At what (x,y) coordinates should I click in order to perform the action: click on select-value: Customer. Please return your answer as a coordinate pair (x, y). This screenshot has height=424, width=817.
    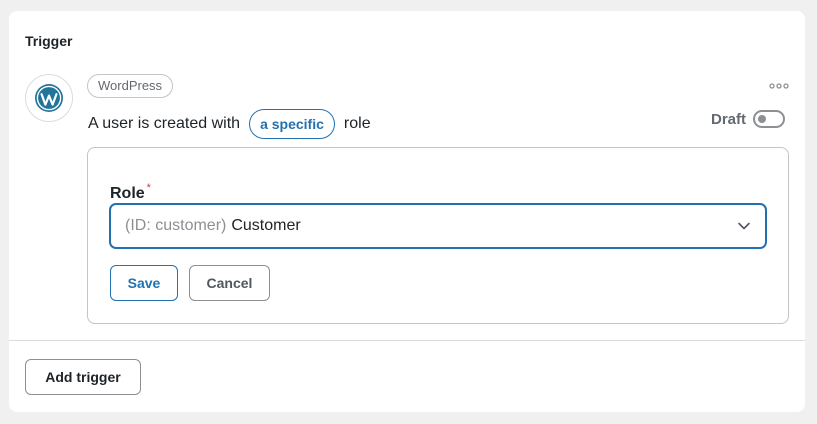
    Looking at the image, I should click on (266, 225).